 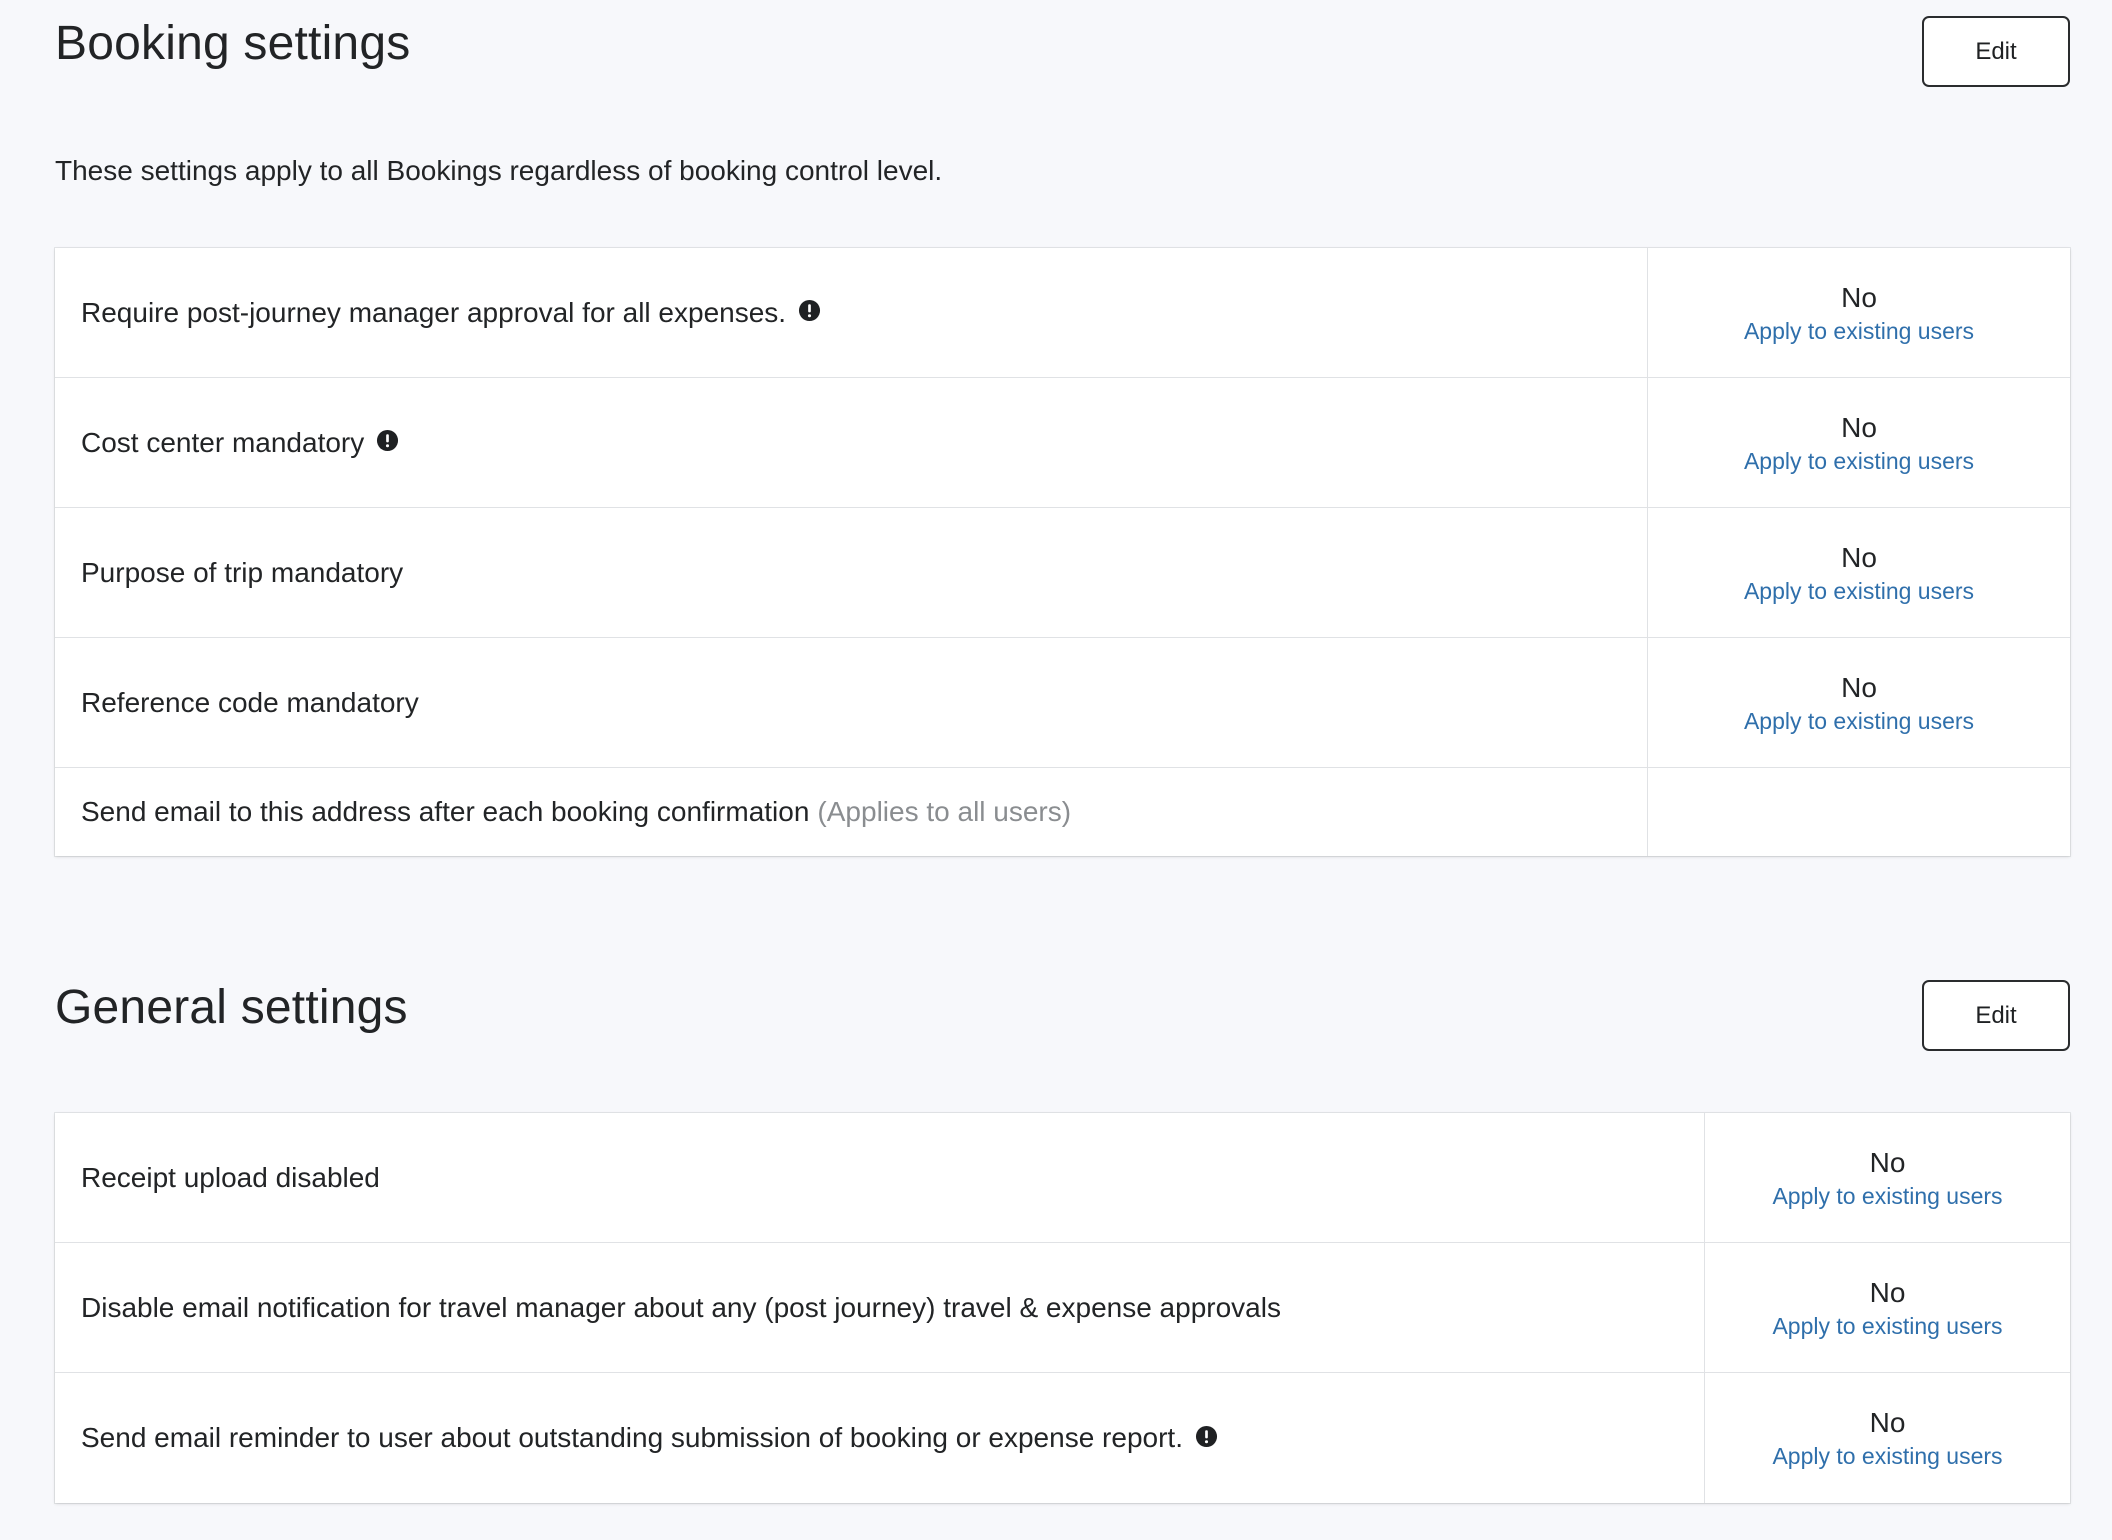 What do you see at coordinates (851, 442) in the screenshot?
I see `setting-label: Cost center mandatory` at bounding box center [851, 442].